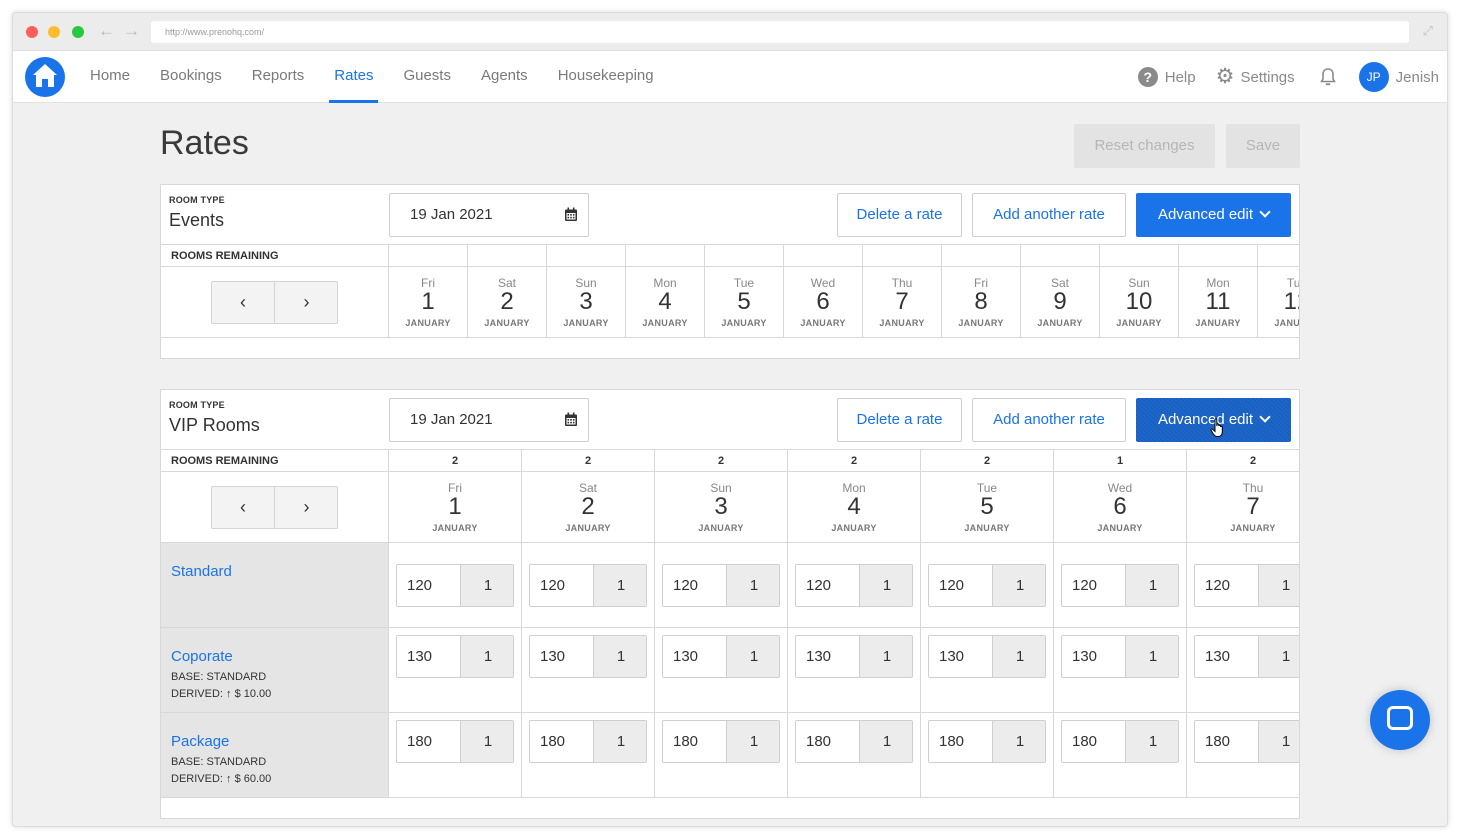 The height and width of the screenshot is (835, 1462). Describe the element at coordinates (721, 507) in the screenshot. I see `day-header: Sun 3 JANUARY` at that location.